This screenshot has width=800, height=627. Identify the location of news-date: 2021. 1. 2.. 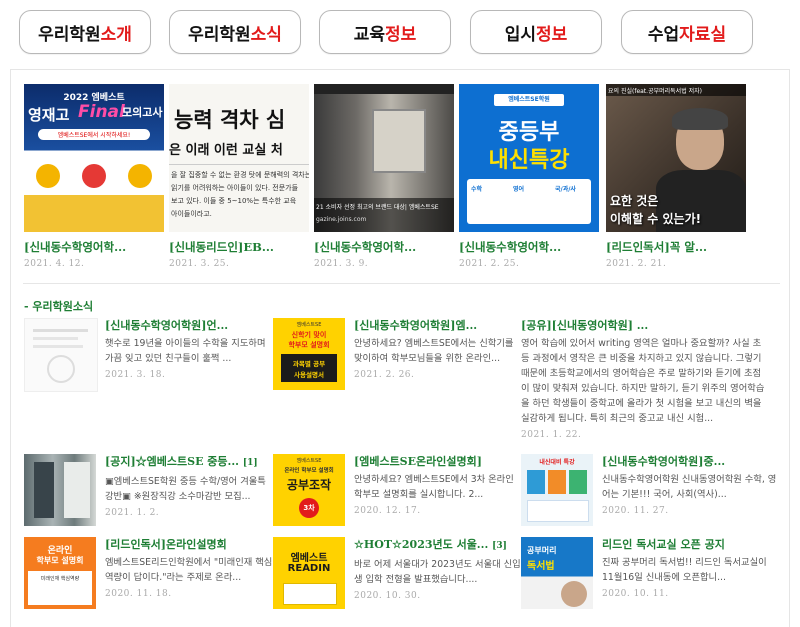
(132, 513).